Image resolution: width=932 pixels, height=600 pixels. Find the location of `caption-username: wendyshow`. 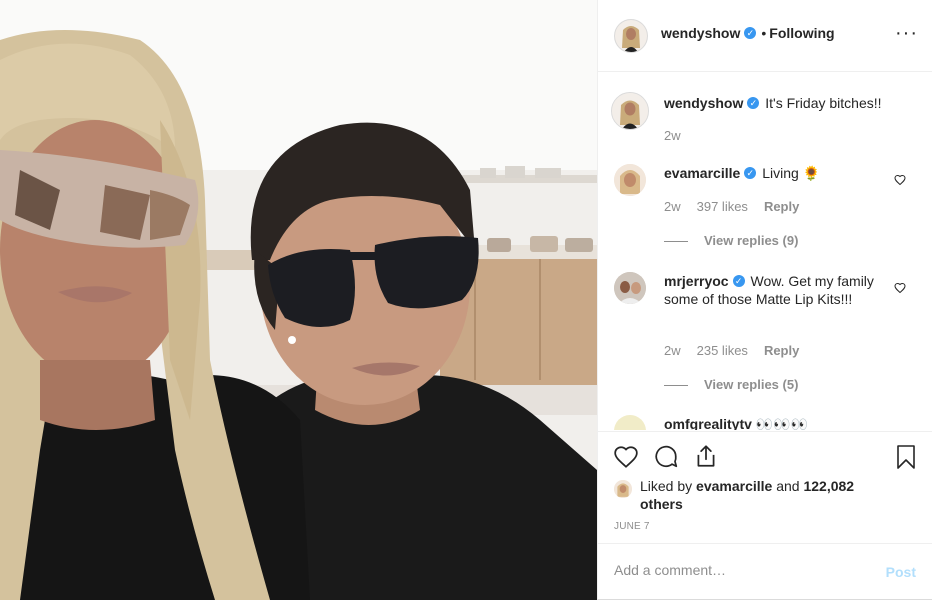

caption-username: wendyshow is located at coordinates (703, 103).